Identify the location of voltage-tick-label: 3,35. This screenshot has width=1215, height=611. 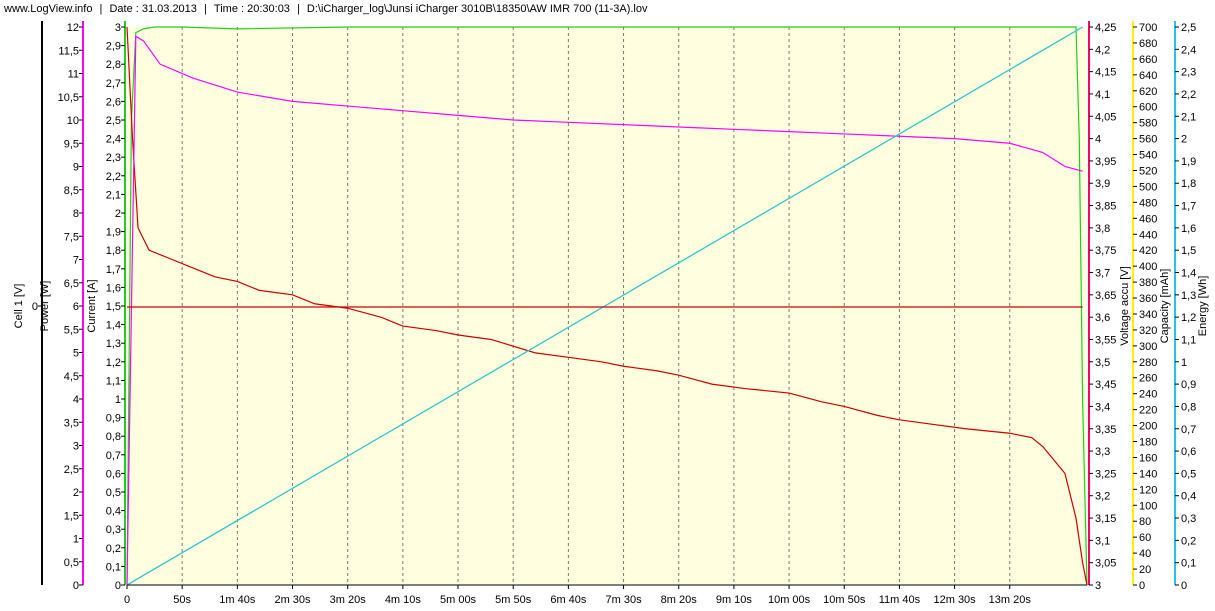
(1105, 430).